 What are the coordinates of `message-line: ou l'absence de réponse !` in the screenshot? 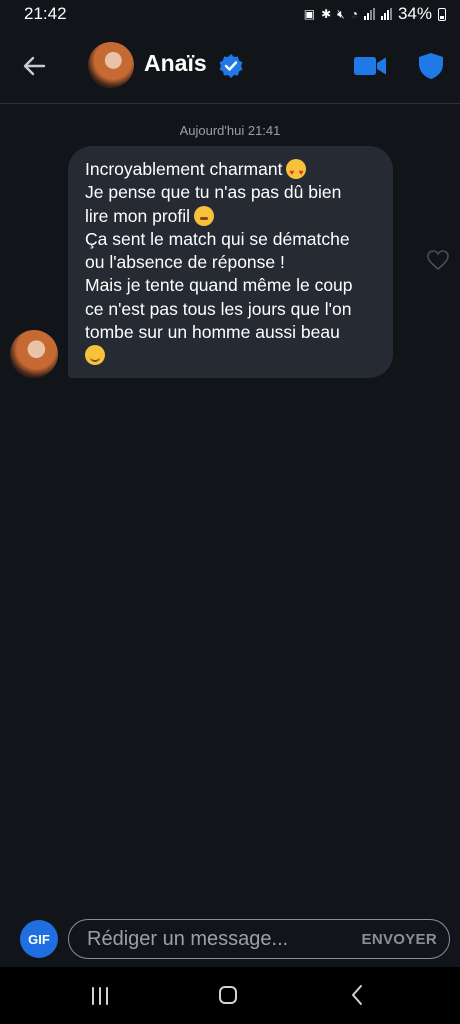 It's located at (185, 262).